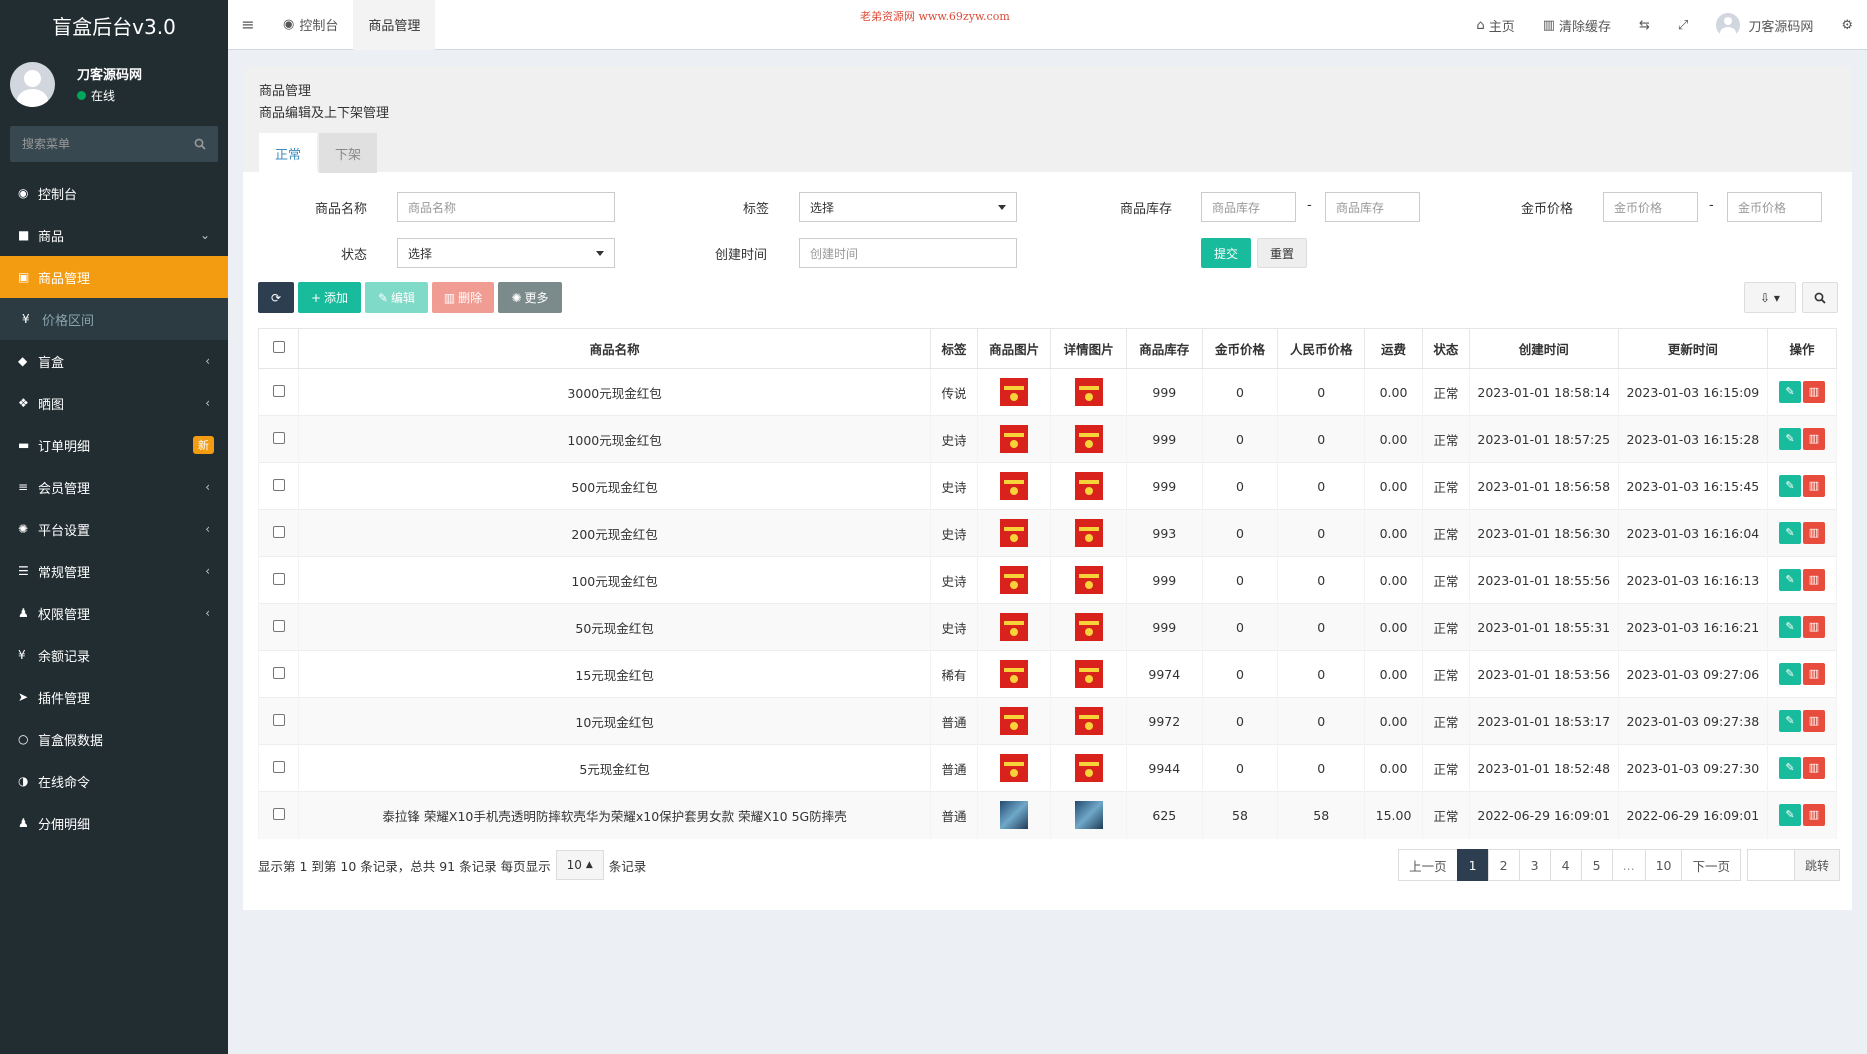 The image size is (1867, 1054). What do you see at coordinates (114, 403) in the screenshot?
I see `sidebar-item-5: ❖ 晒图 ‹` at bounding box center [114, 403].